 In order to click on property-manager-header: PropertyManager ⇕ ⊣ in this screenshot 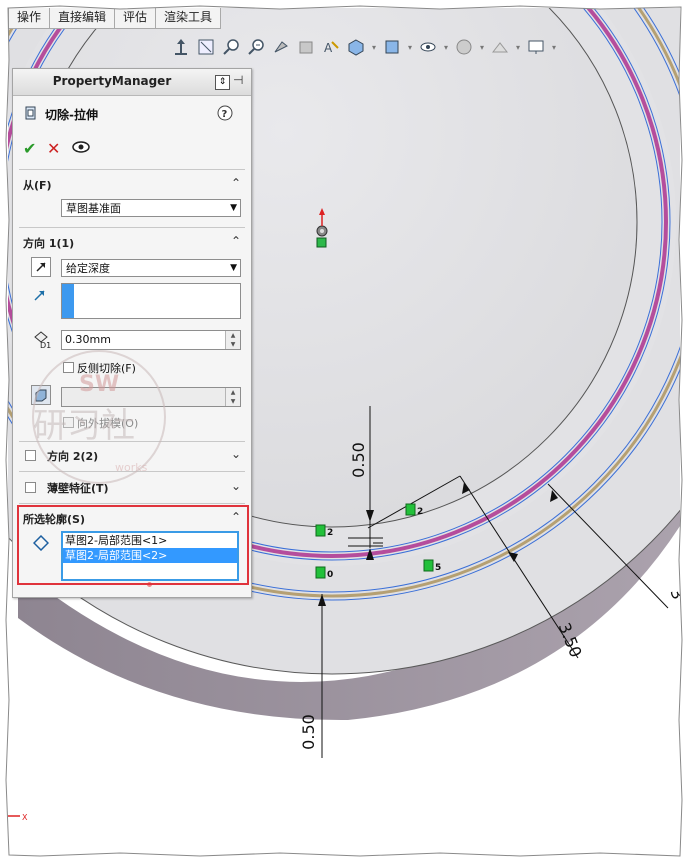, I will do `click(132, 82)`.